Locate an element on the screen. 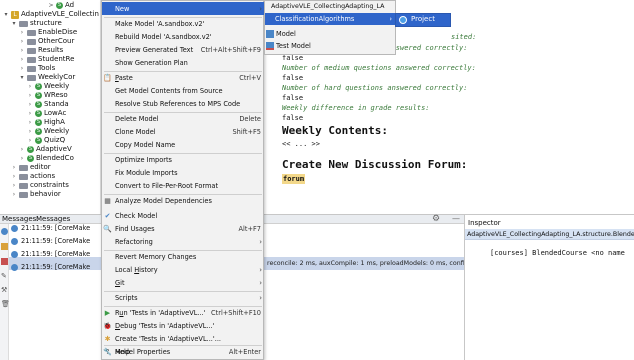  menu-item-refactoring: Refactoring › is located at coordinates (183, 241).